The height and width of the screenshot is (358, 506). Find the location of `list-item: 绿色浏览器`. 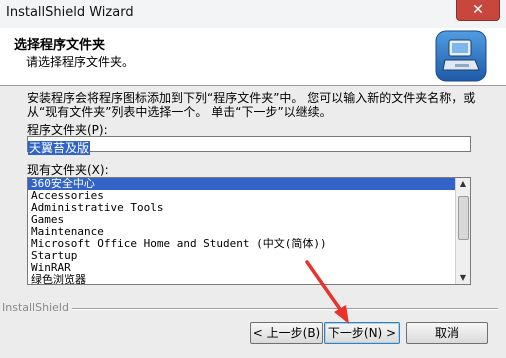

list-item: 绿色浏览器 is located at coordinates (242, 279).